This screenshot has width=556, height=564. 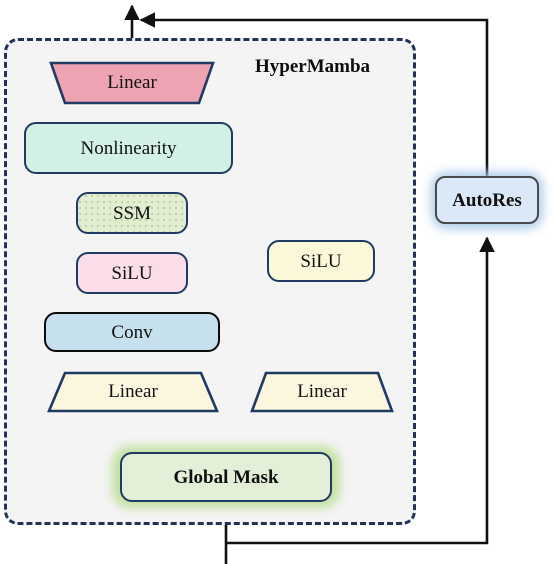 I want to click on node-autores: AutoRes, so click(x=487, y=200).